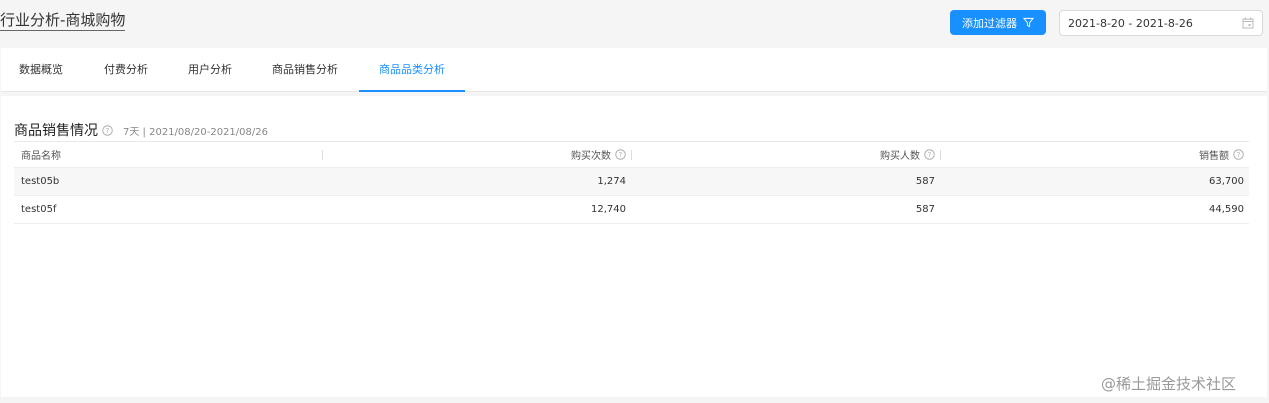  Describe the element at coordinates (56, 131) in the screenshot. I see `section-title: 商品销售情况` at that location.